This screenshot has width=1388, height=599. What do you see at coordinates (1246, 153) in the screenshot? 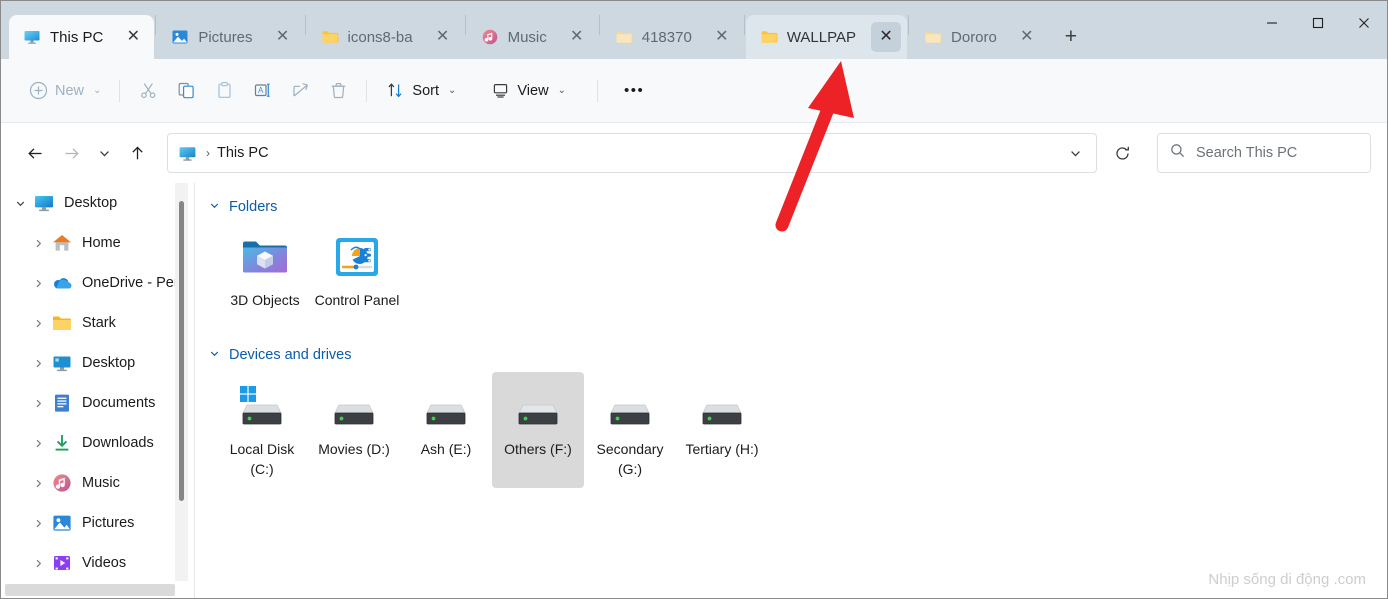
I see `search-input: Search This PC` at bounding box center [1246, 153].